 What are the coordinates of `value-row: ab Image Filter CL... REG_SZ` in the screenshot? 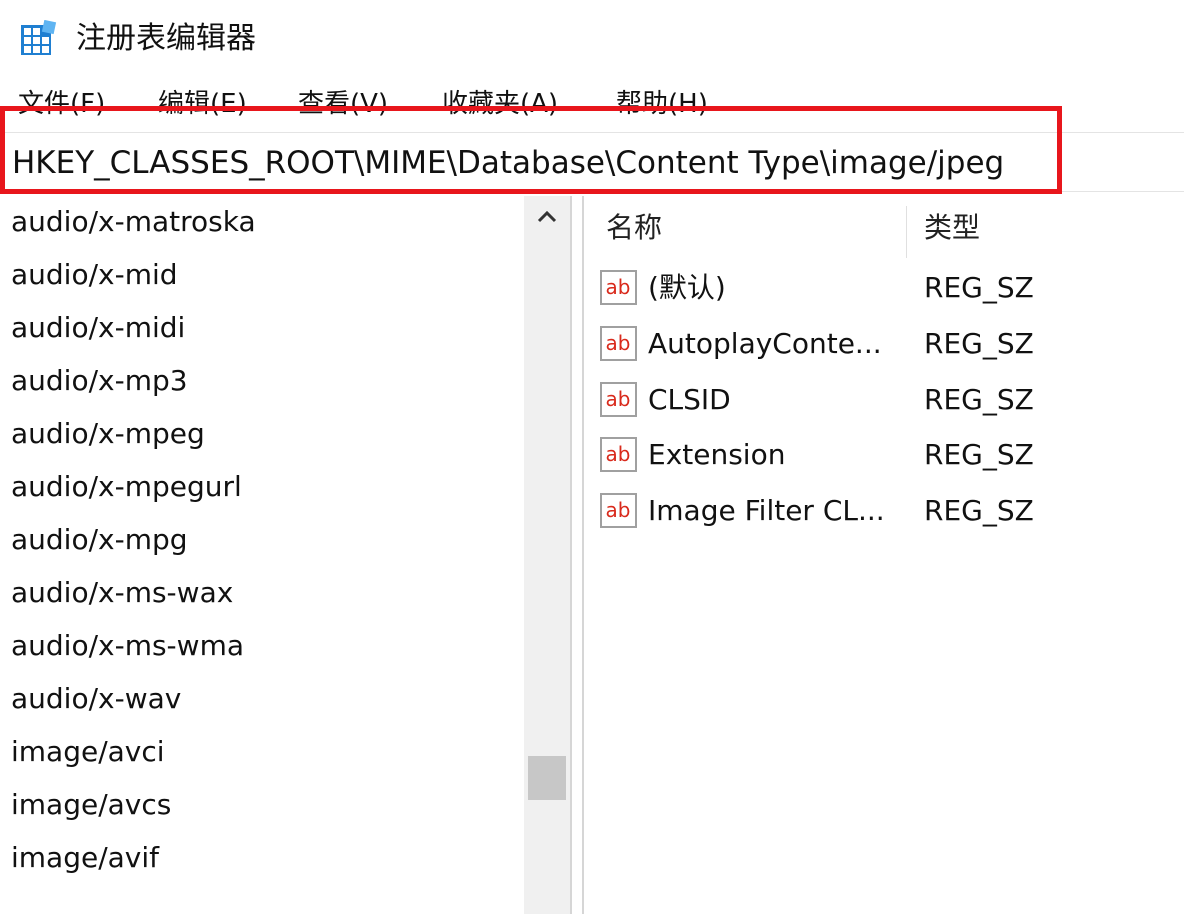 It's located at (884, 512).